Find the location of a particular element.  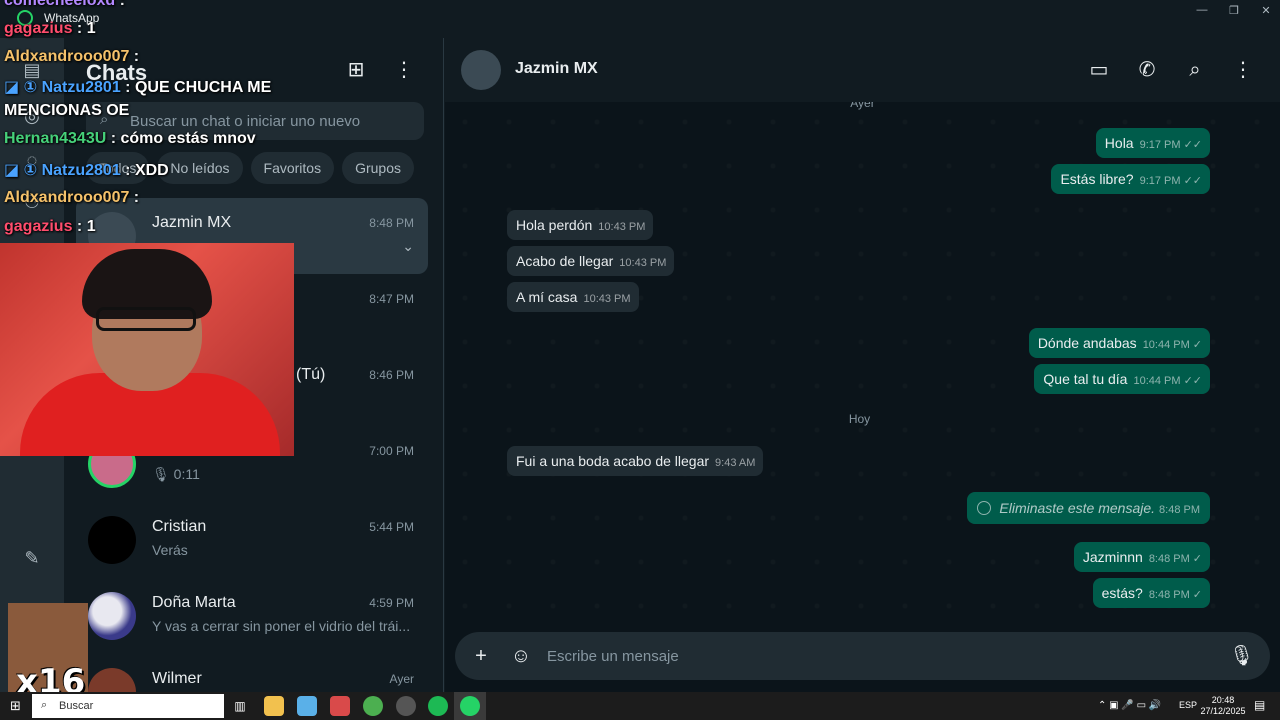

overlay-chat-line: ◪ ① Natzu2801 : XDD is located at coordinates (86, 170).